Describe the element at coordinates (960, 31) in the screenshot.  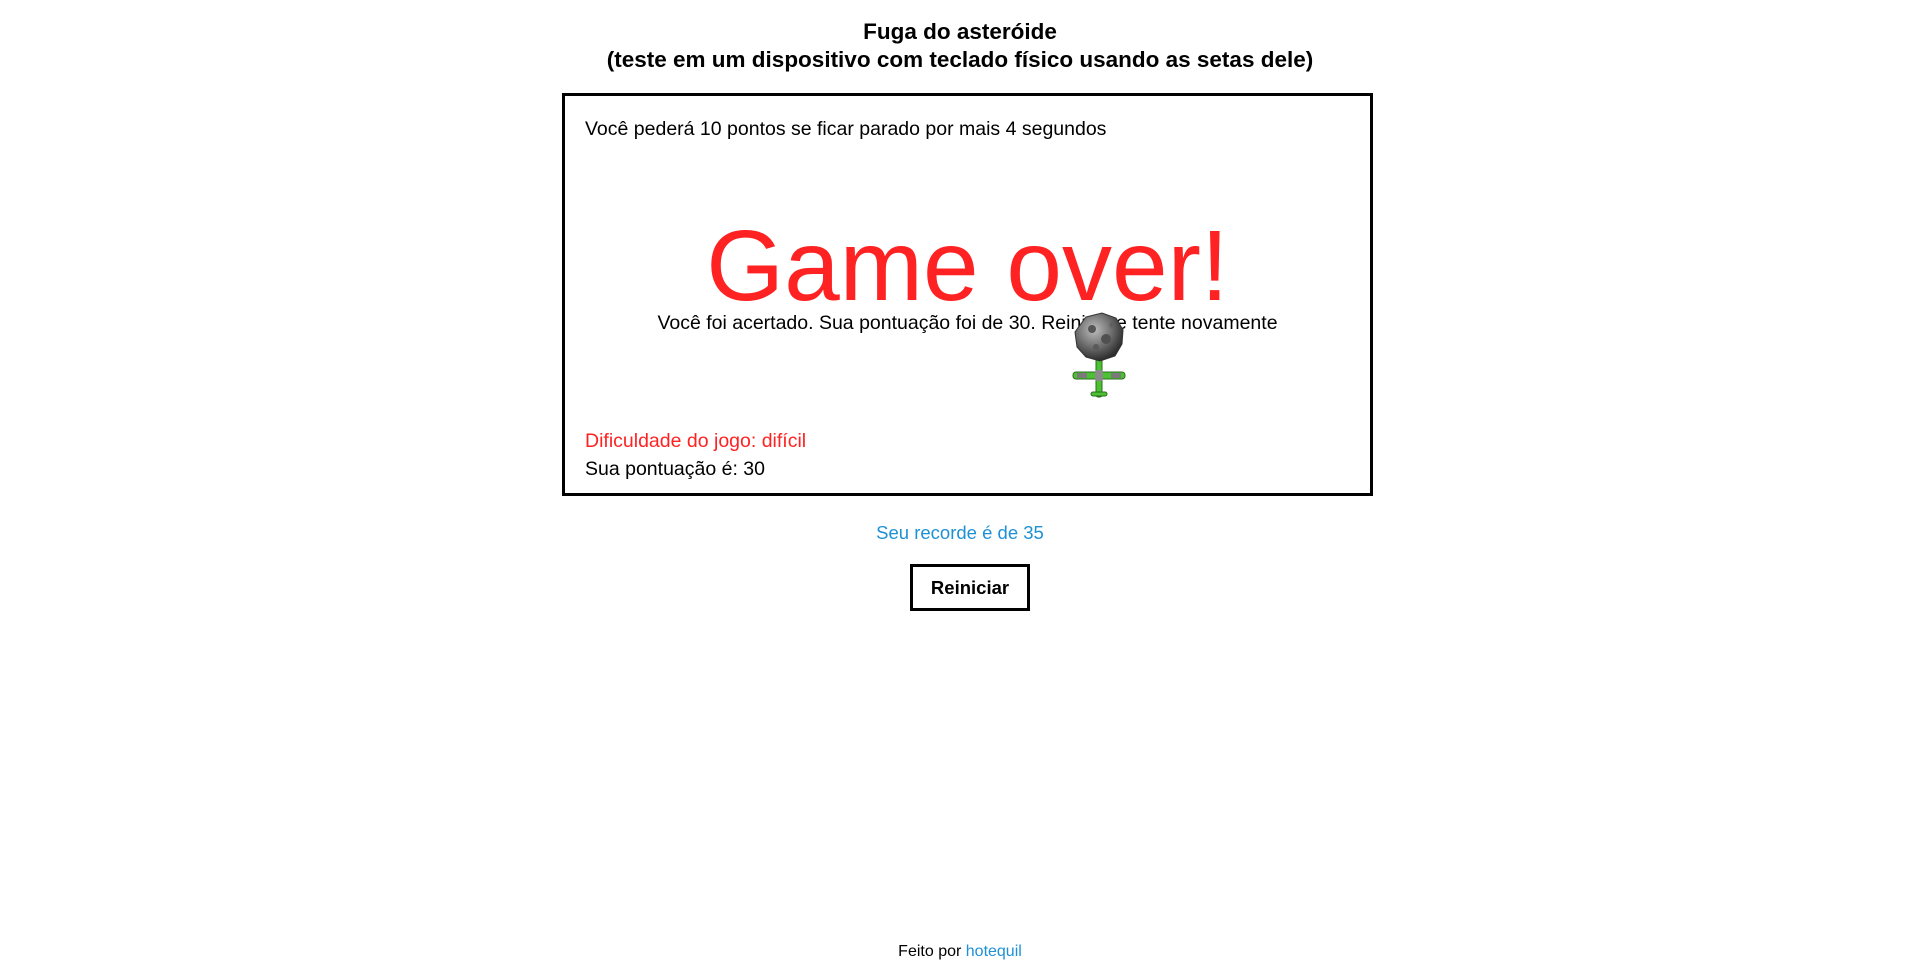
I see `title-main: Fuga do asteróide` at that location.